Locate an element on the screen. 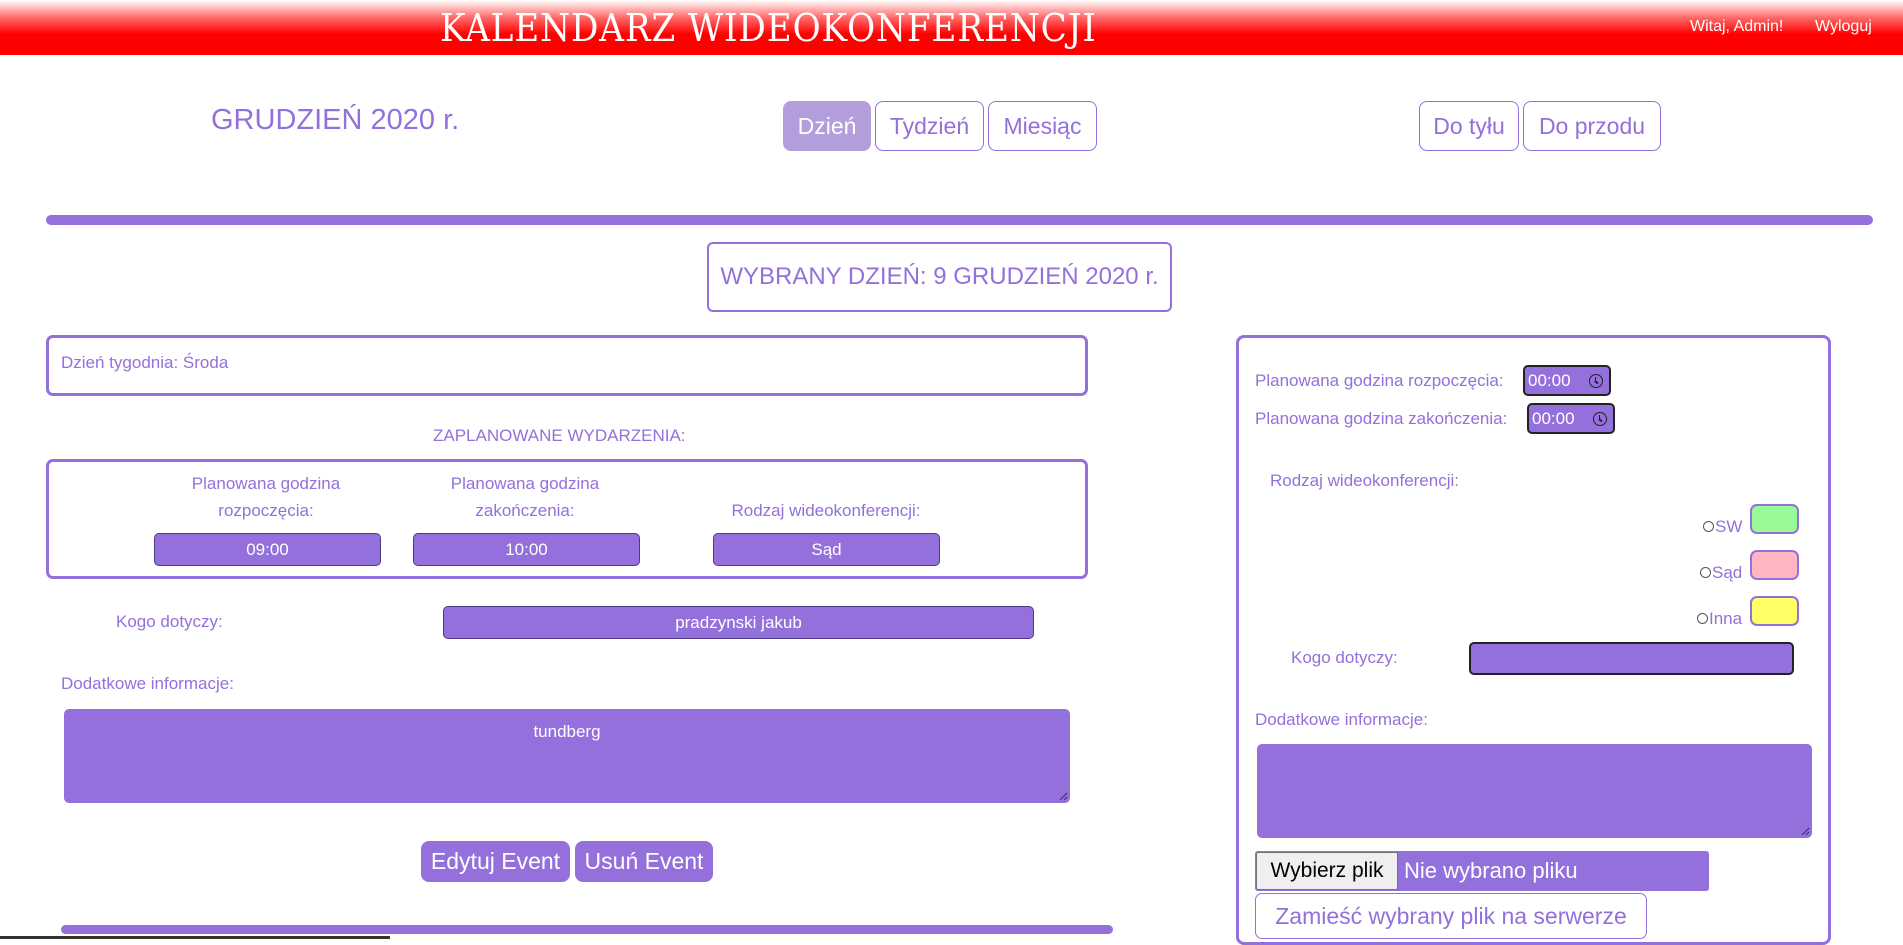  type-inna-radio is located at coordinates (1702, 618).